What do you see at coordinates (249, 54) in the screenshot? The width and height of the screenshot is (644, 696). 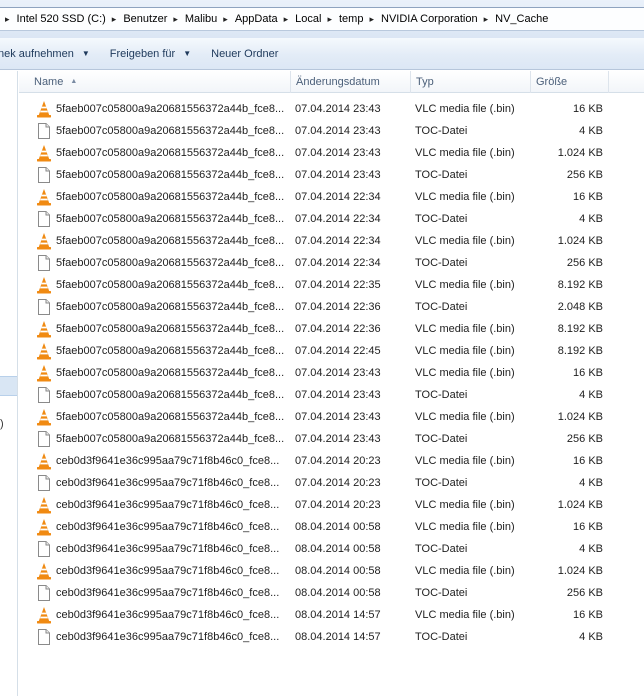 I see `new-folder-button: Neuer Ordner` at bounding box center [249, 54].